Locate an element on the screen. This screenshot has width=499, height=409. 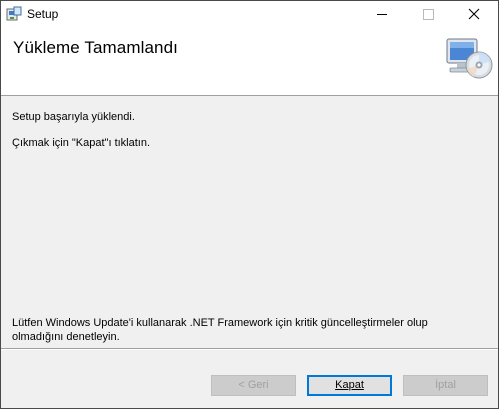
computer-cd-icon is located at coordinates (469, 60).